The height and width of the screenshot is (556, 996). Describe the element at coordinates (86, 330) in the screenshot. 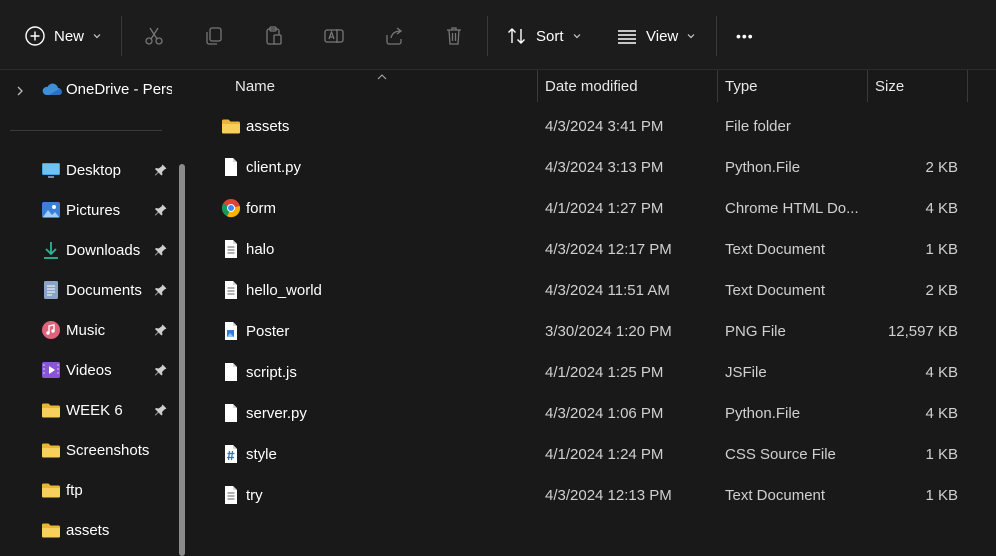

I see `sidebar-item-label: Music` at that location.